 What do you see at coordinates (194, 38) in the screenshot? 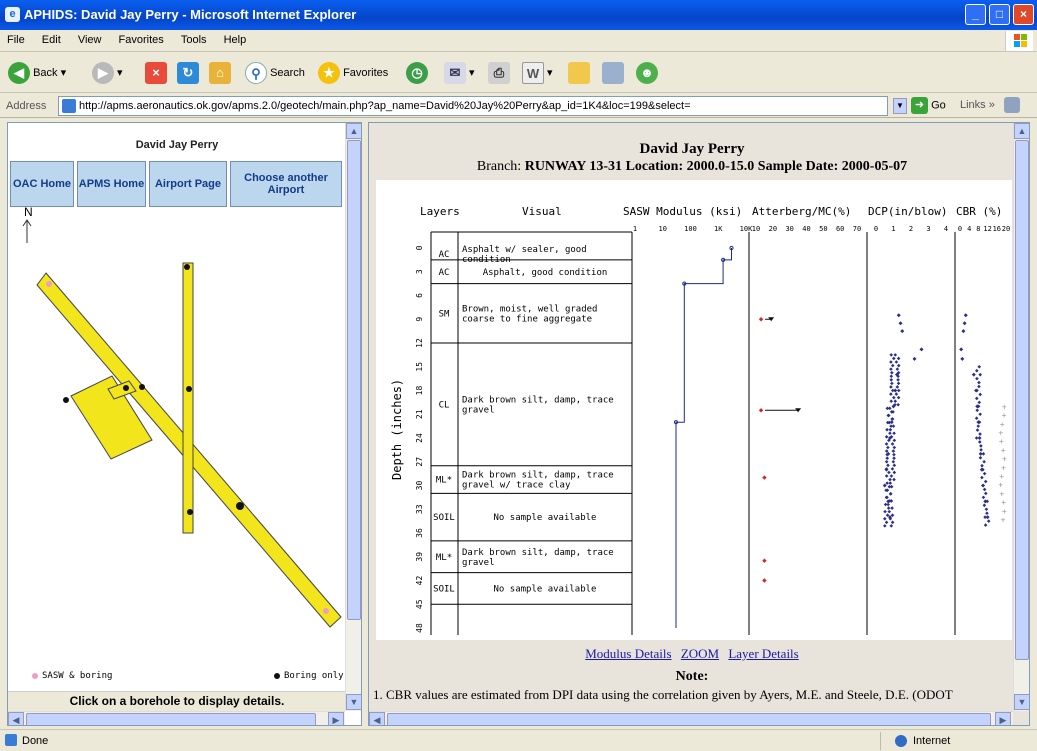
I see `menu-tools: Tools` at bounding box center [194, 38].